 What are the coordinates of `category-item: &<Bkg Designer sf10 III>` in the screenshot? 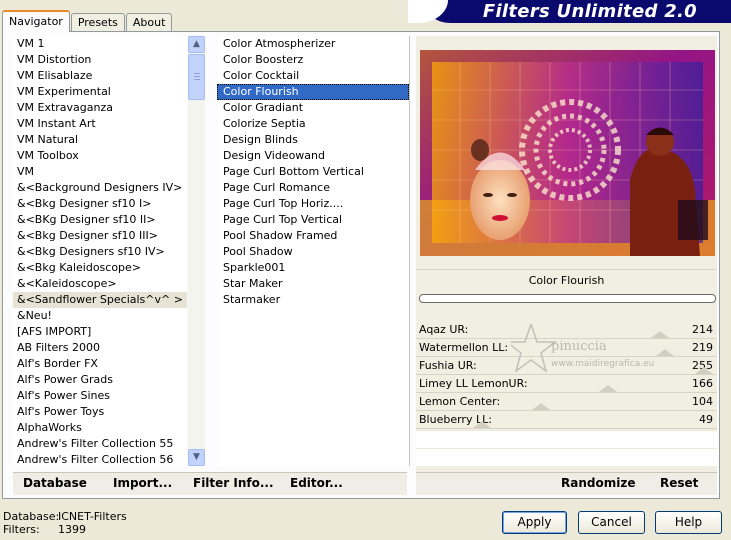 It's located at (100, 236).